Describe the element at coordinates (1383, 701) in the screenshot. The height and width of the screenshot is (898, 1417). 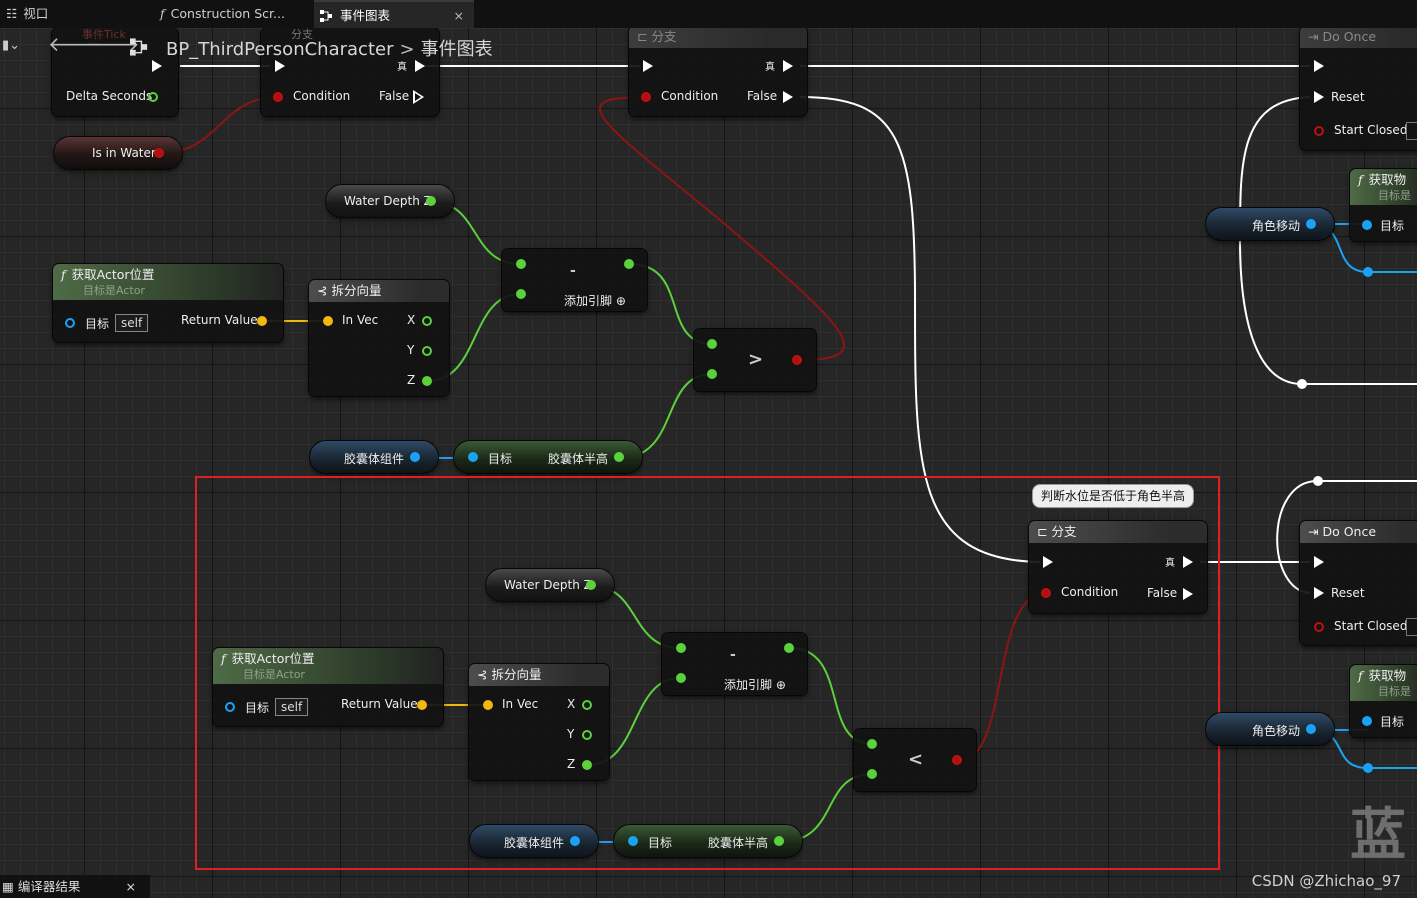
I see `get-component-node-2: f 获取物 目标是 目标` at that location.